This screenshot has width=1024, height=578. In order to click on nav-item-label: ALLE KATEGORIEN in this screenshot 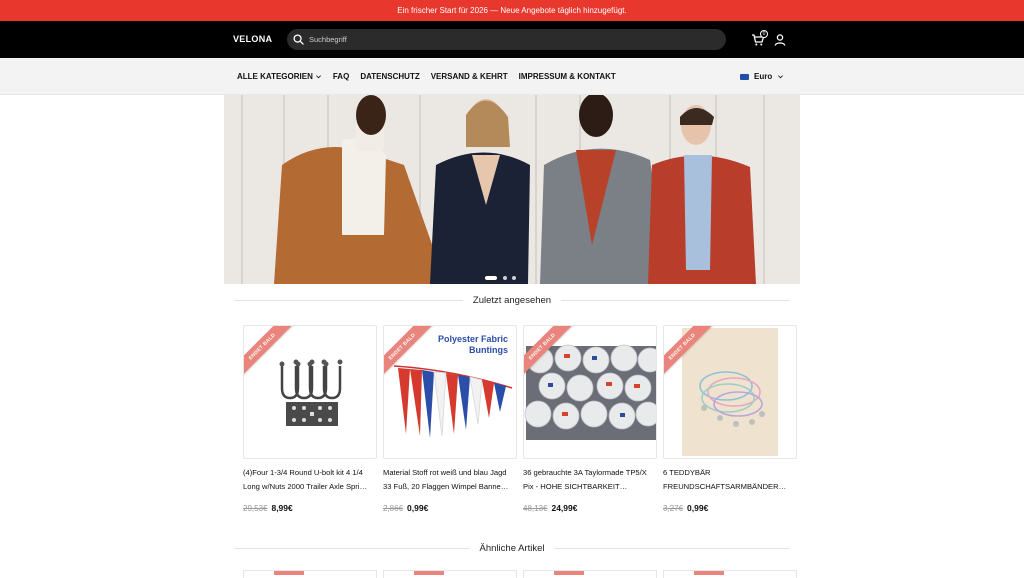, I will do `click(275, 76)`.